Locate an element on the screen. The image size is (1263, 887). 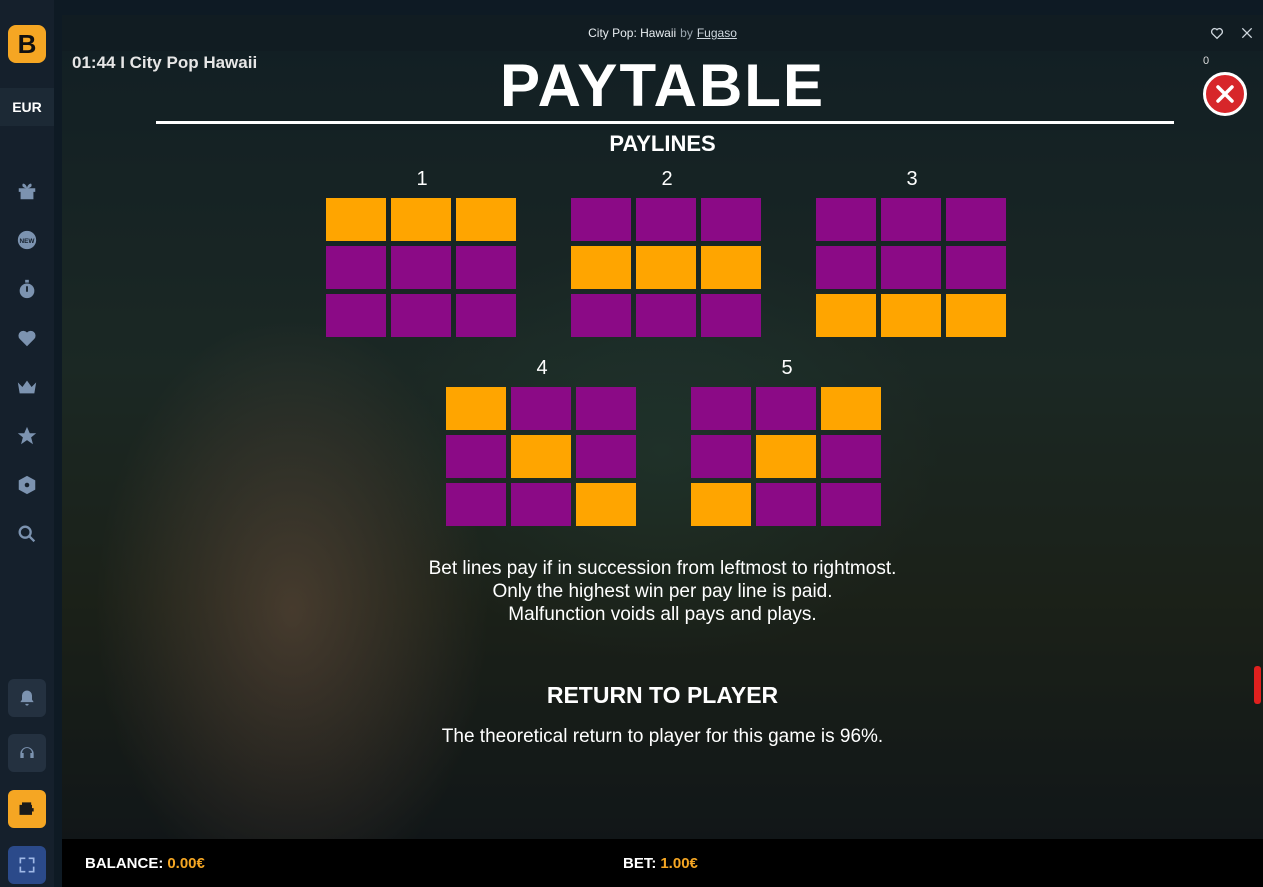
favorite-heart-icon is located at coordinates (1217, 33).